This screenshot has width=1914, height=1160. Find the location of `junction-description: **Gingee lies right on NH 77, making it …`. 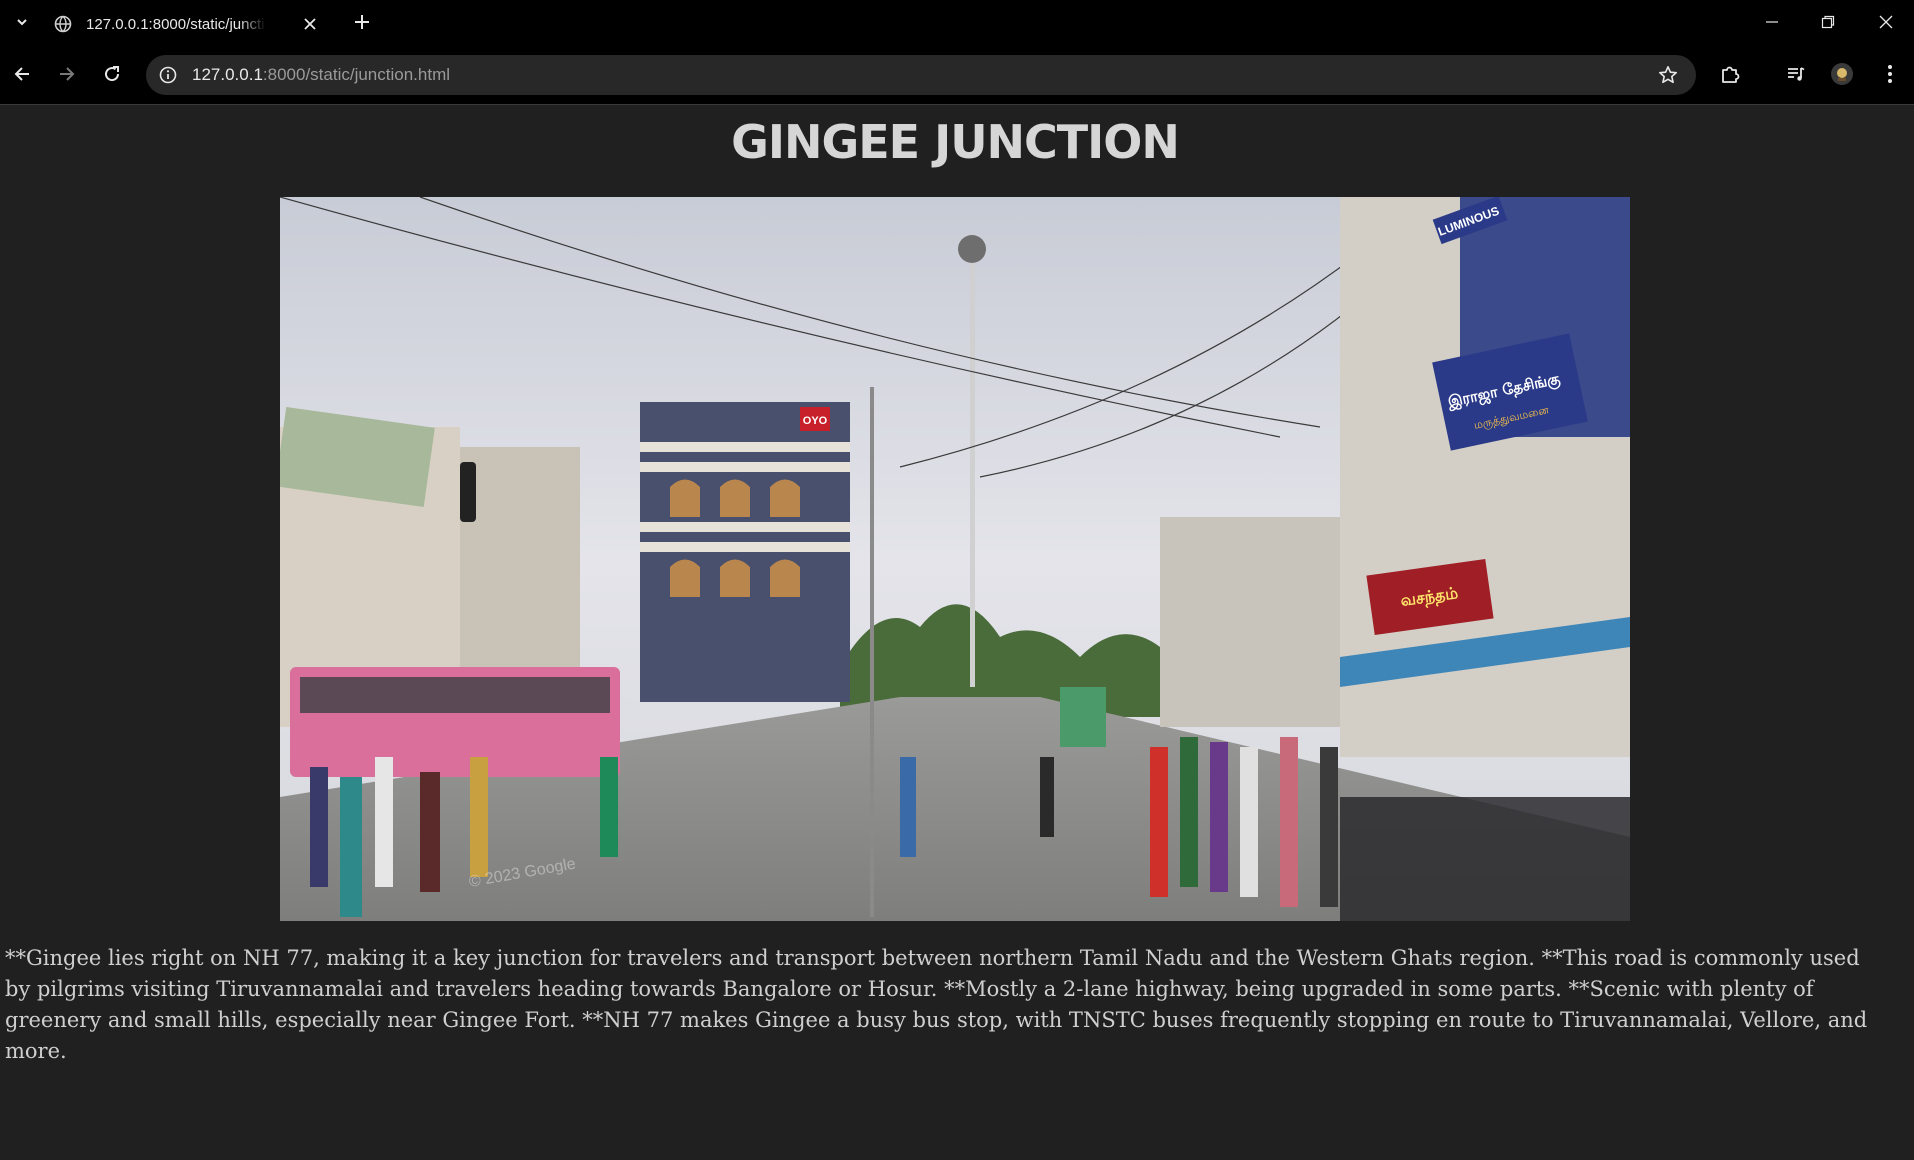

junction-description: **Gingee lies right on NH 77, making it … is located at coordinates (936, 1004).